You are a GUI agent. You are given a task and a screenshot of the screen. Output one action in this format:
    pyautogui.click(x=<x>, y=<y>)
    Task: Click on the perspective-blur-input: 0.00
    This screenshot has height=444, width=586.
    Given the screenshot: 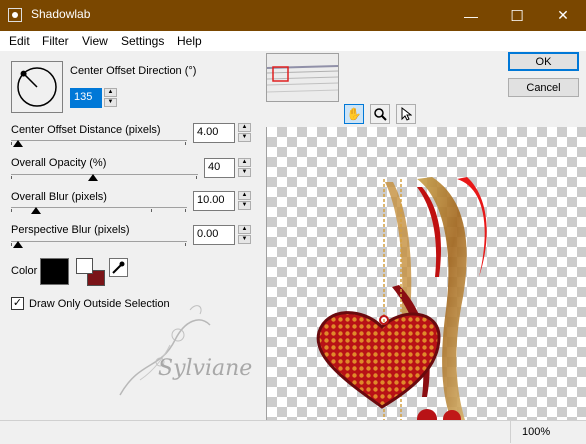 What is the action you would take?
    pyautogui.click(x=214, y=235)
    